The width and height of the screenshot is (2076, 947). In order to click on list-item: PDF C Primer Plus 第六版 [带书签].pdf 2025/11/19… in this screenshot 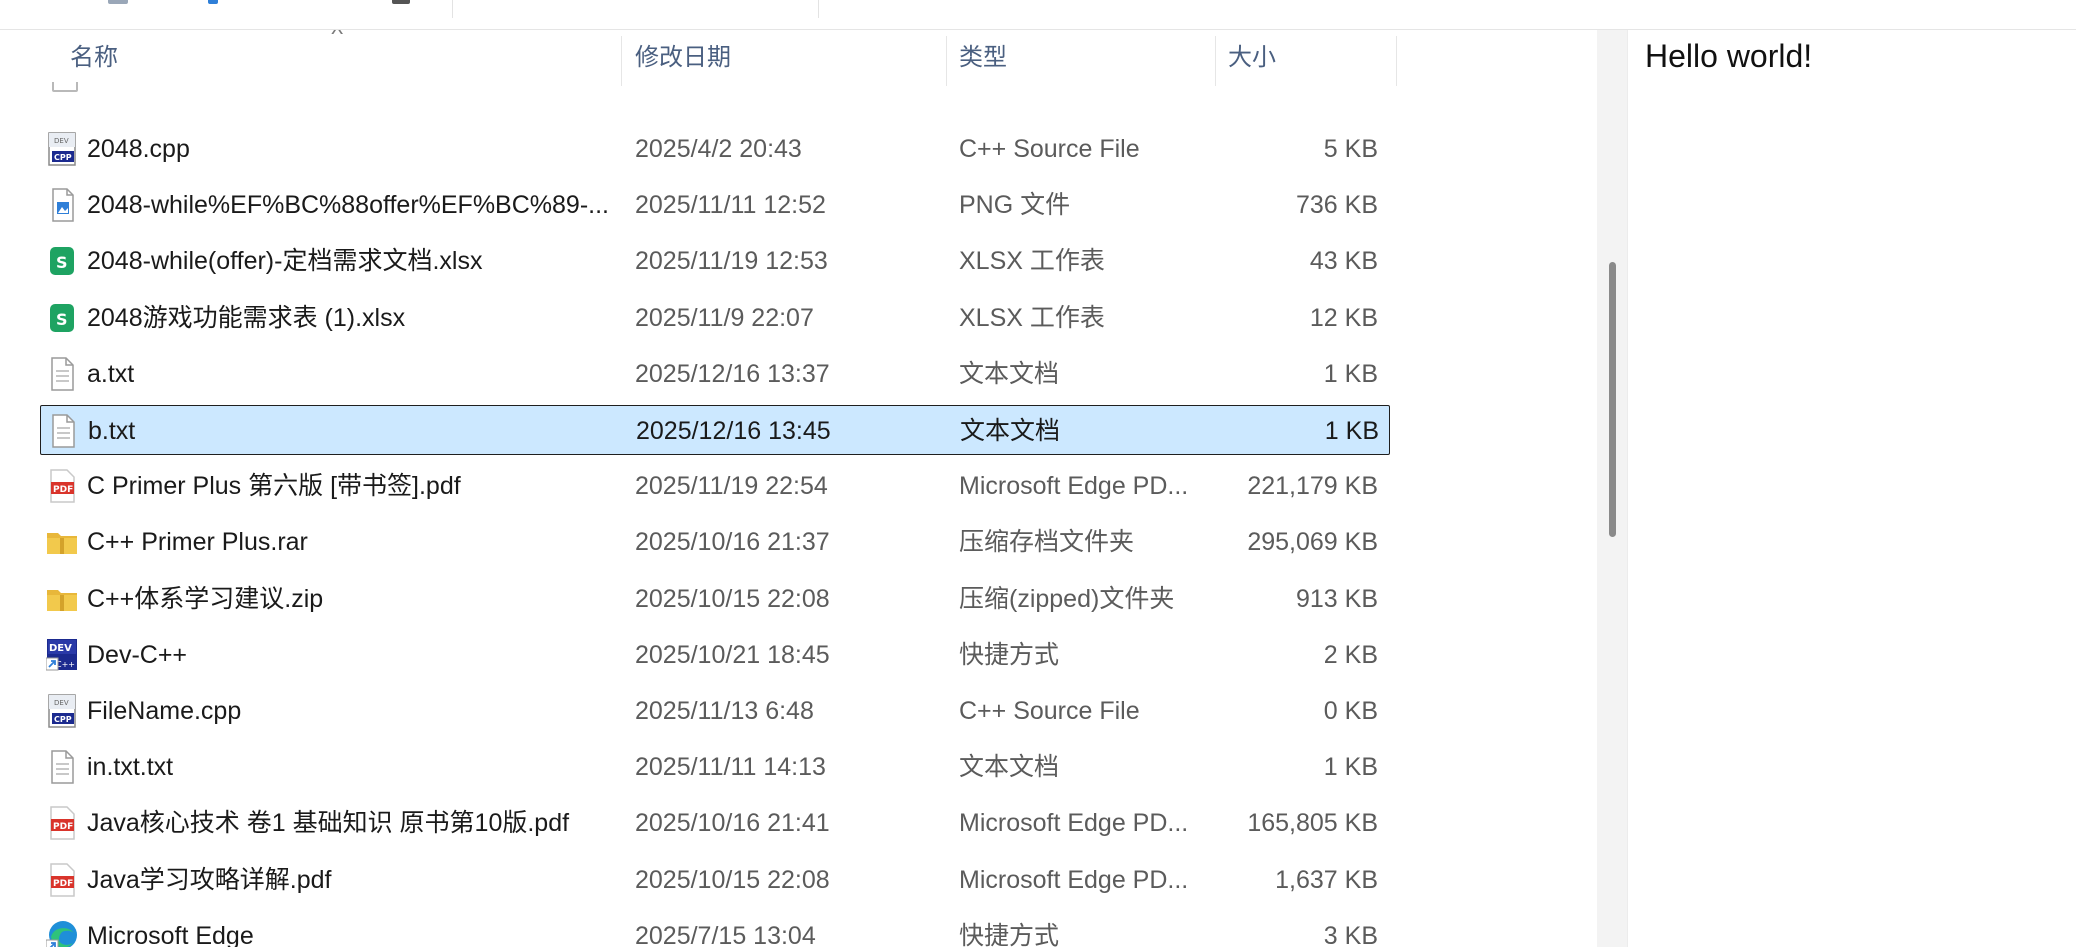, I will do `click(715, 486)`.